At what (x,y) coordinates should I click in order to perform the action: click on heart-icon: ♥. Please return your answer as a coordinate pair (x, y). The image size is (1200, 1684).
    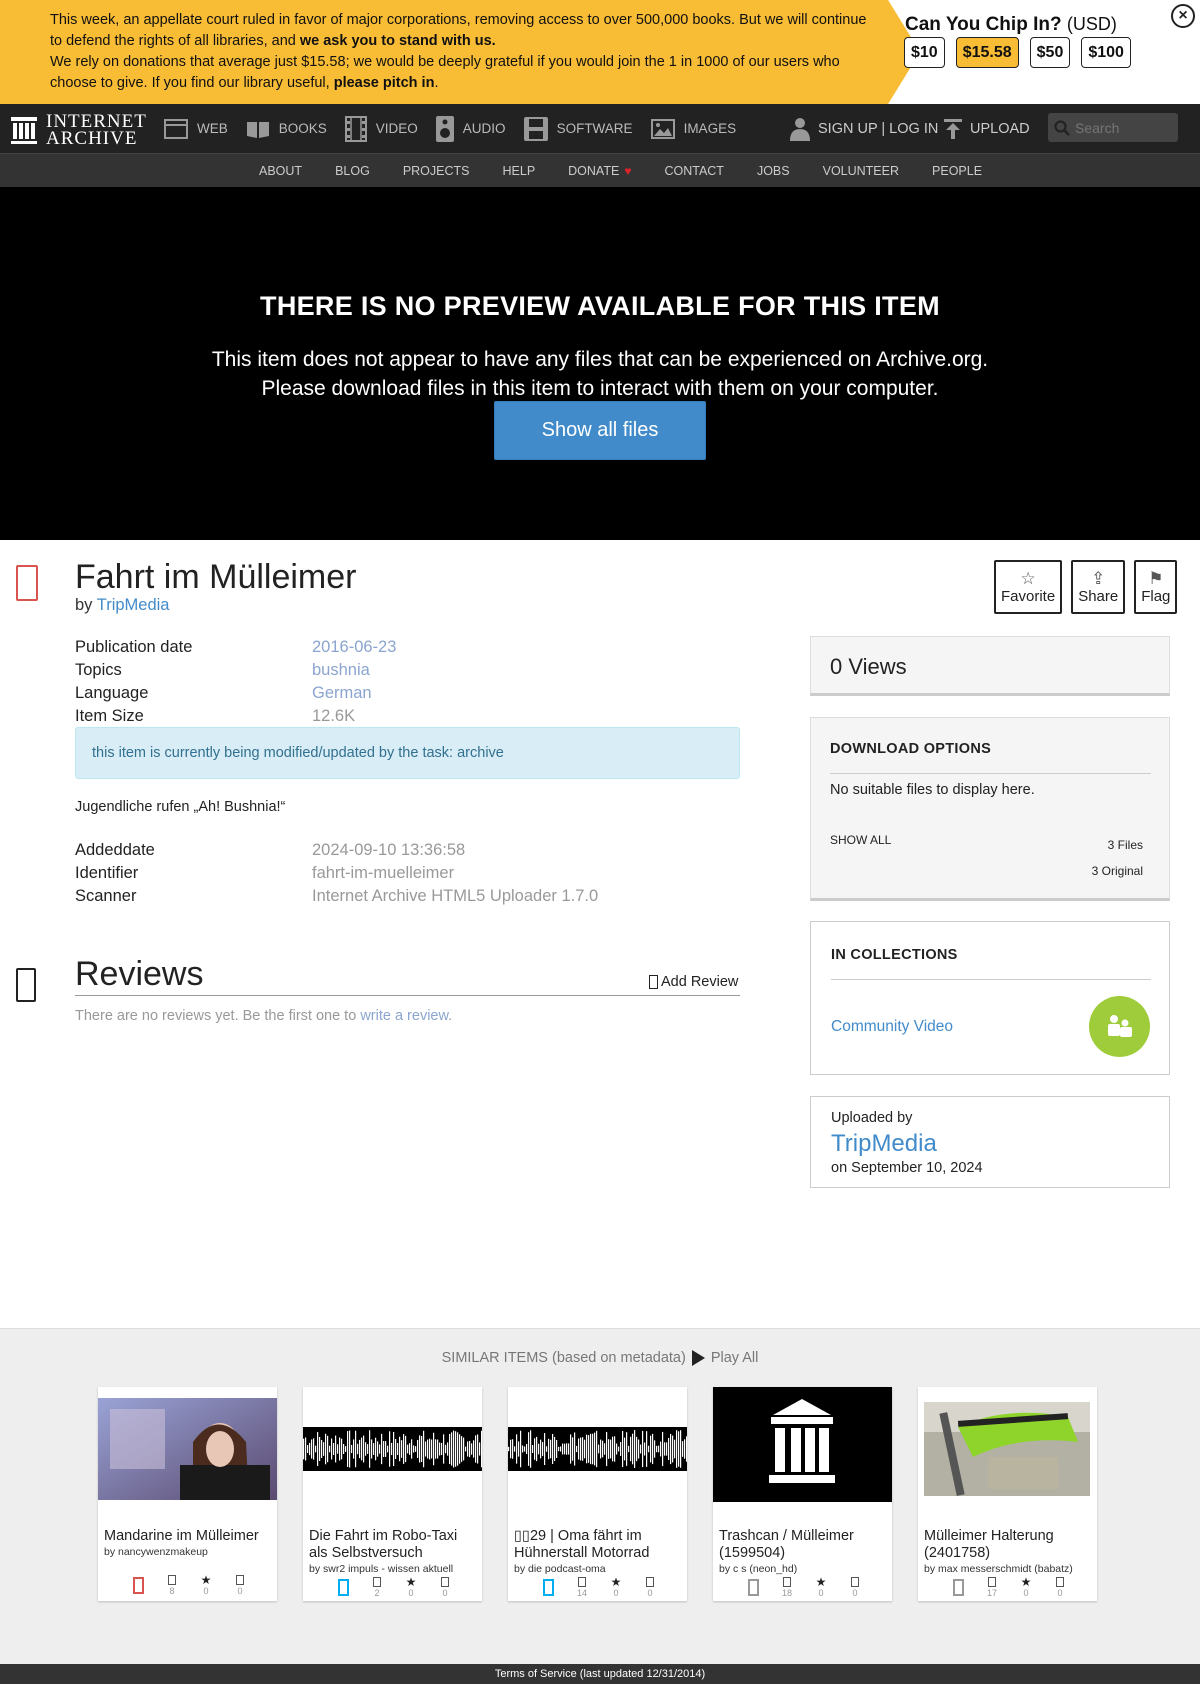
    Looking at the image, I should click on (628, 171).